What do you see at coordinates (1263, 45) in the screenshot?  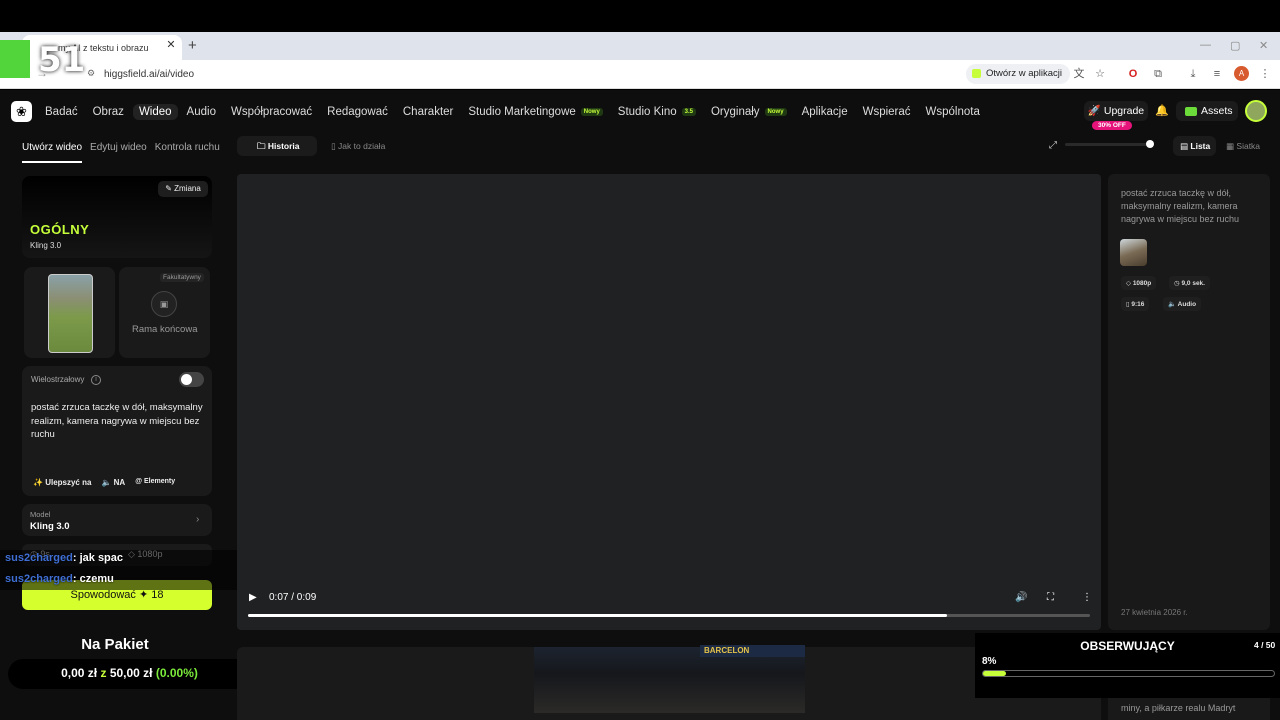 I see `close-window-icon: ✕` at bounding box center [1263, 45].